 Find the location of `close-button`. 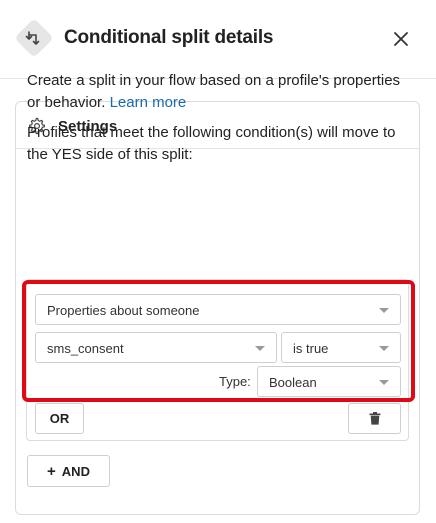

close-button is located at coordinates (401, 39).